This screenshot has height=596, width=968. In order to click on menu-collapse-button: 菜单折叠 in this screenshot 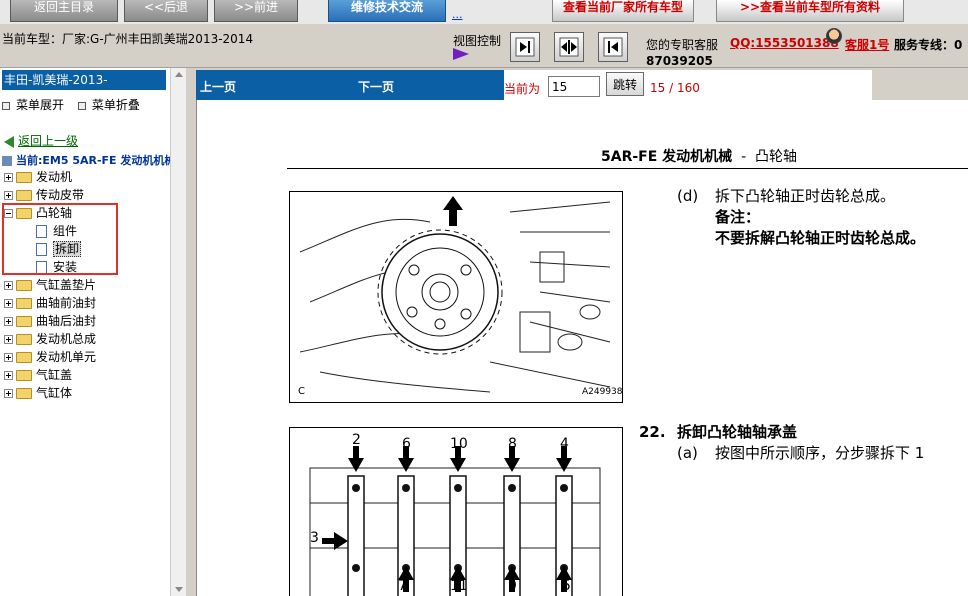, I will do `click(108, 104)`.